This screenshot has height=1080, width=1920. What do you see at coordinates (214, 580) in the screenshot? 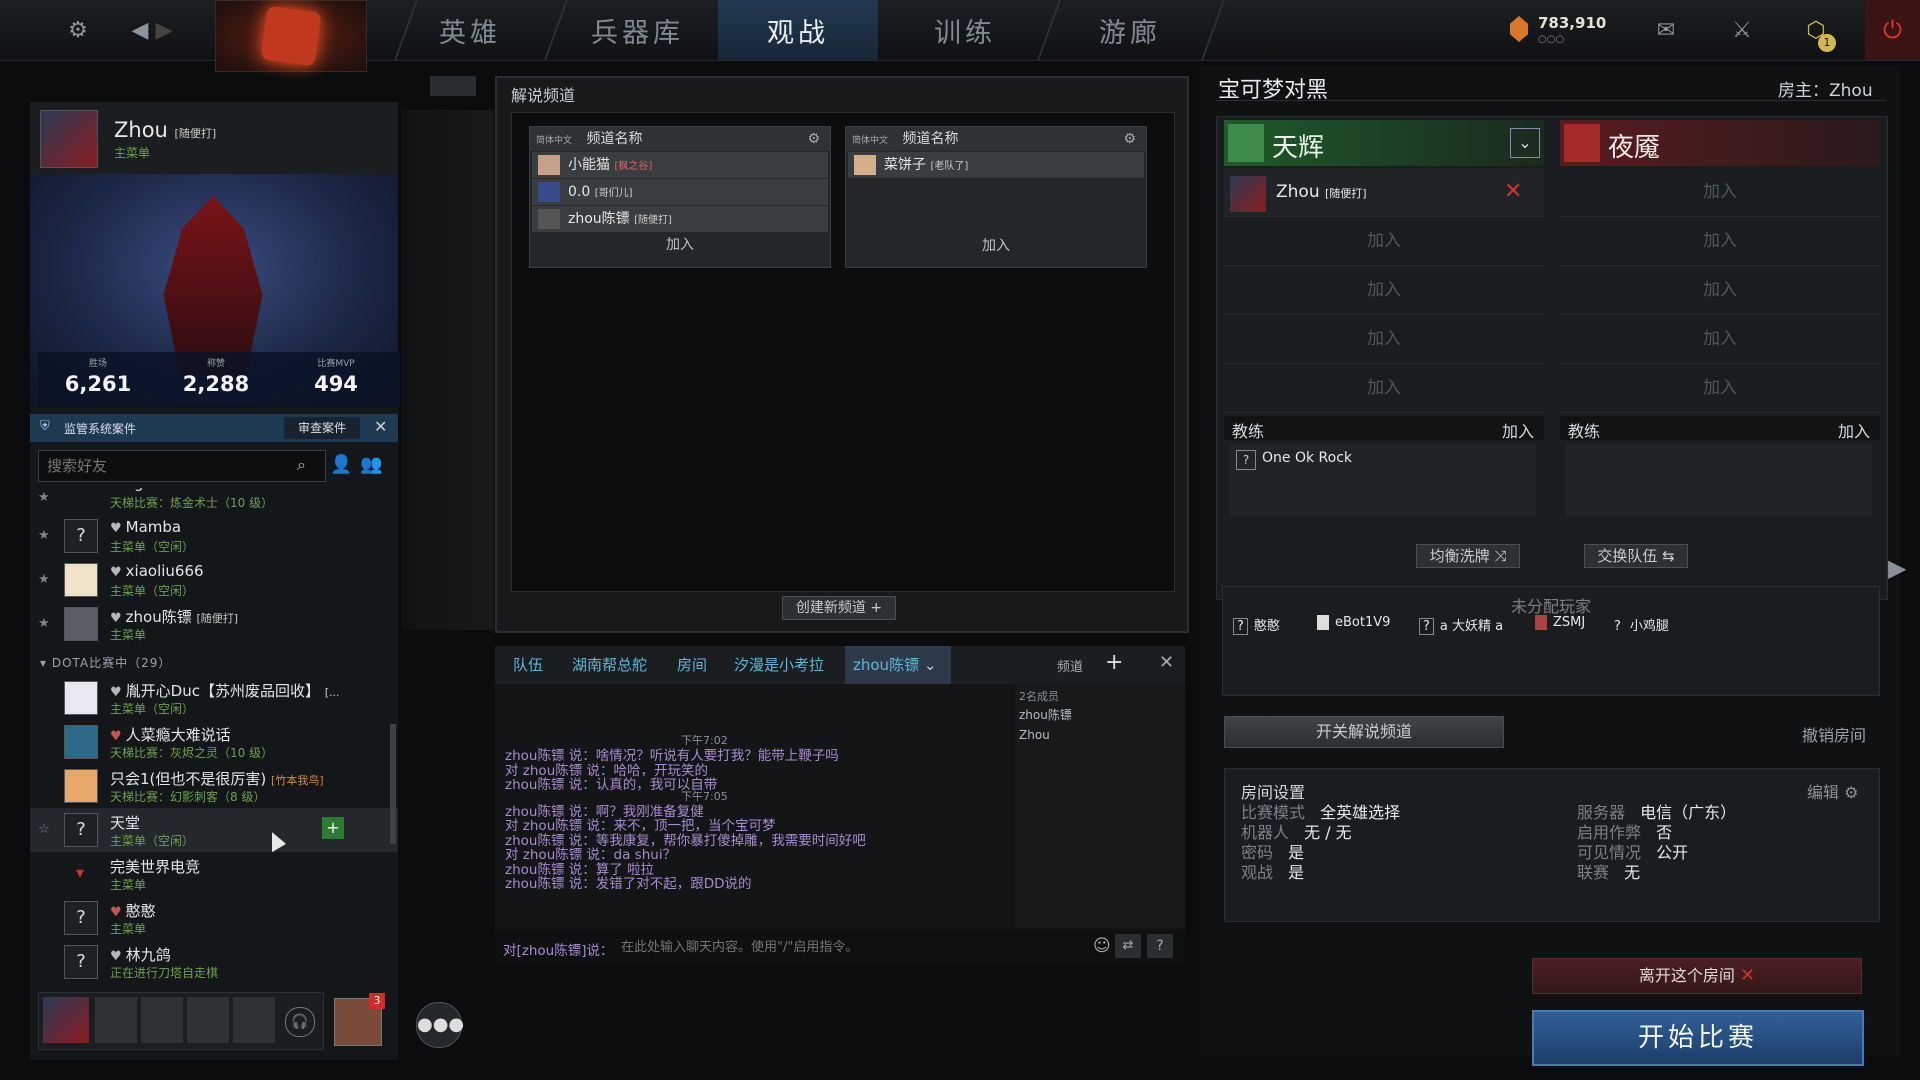
I see `list-item: ★ ♥ xiaoliu666 主菜单（空闲）` at bounding box center [214, 580].